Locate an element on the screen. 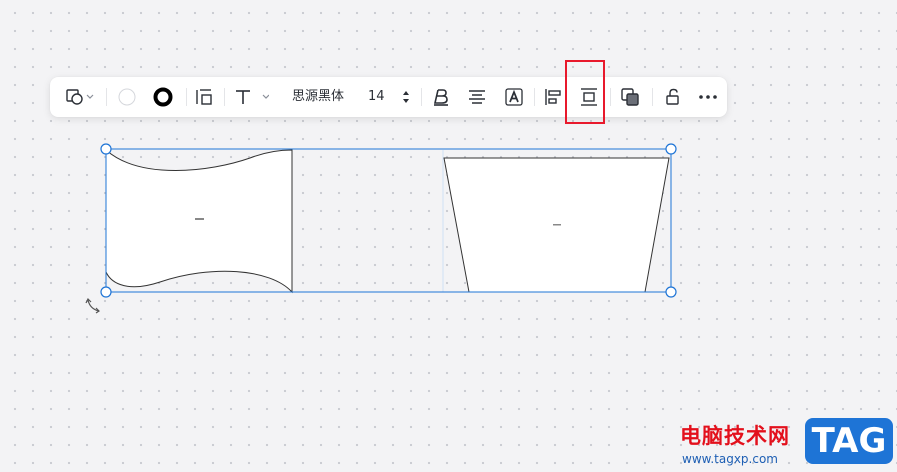 The height and width of the screenshot is (472, 897). layer-order-icon is located at coordinates (630, 97).